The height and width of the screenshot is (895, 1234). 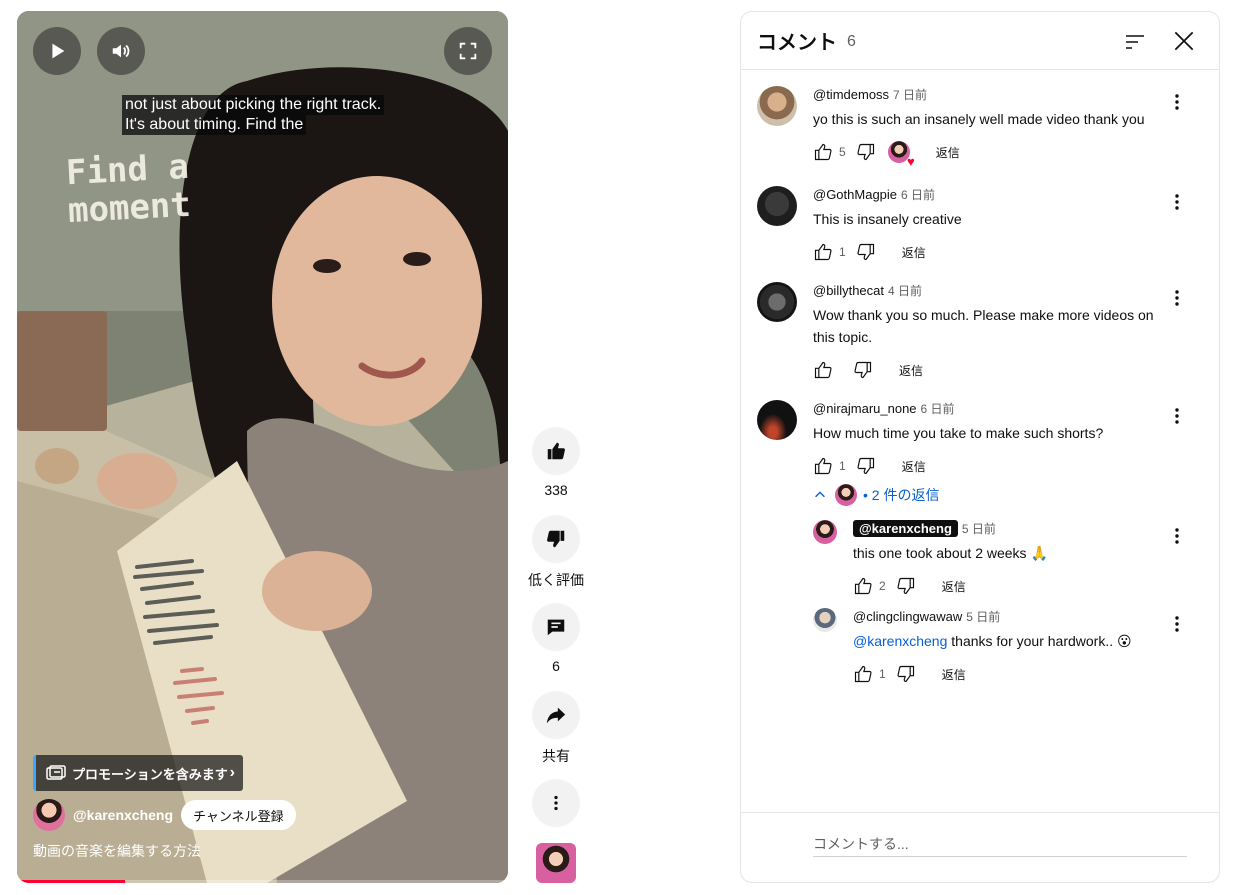 I want to click on mention-link: @karenxcheng, so click(x=900, y=641).